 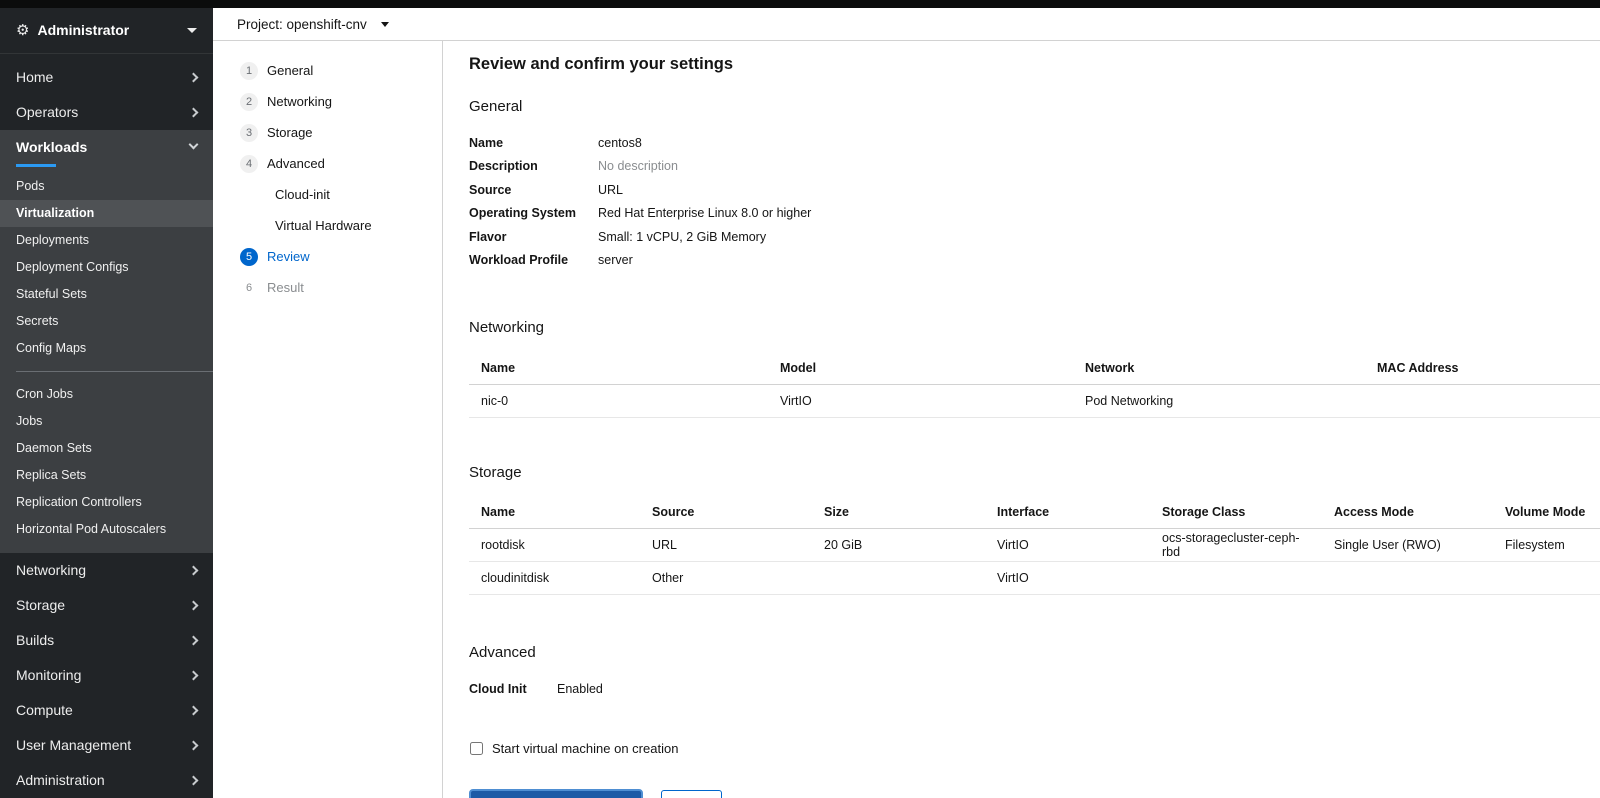 What do you see at coordinates (327, 287) in the screenshot?
I see `wizard-step-result: 6 Result` at bounding box center [327, 287].